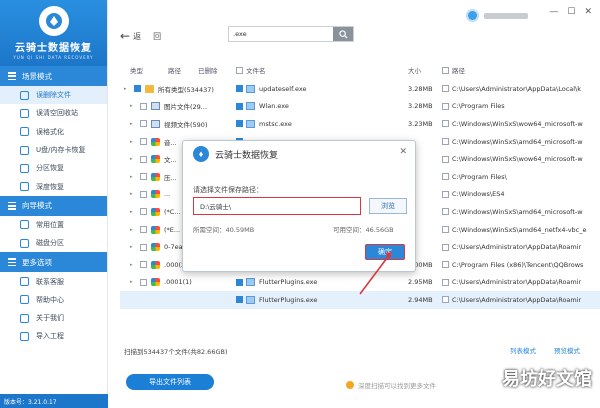  I want to click on trash-icon, so click(24, 113).